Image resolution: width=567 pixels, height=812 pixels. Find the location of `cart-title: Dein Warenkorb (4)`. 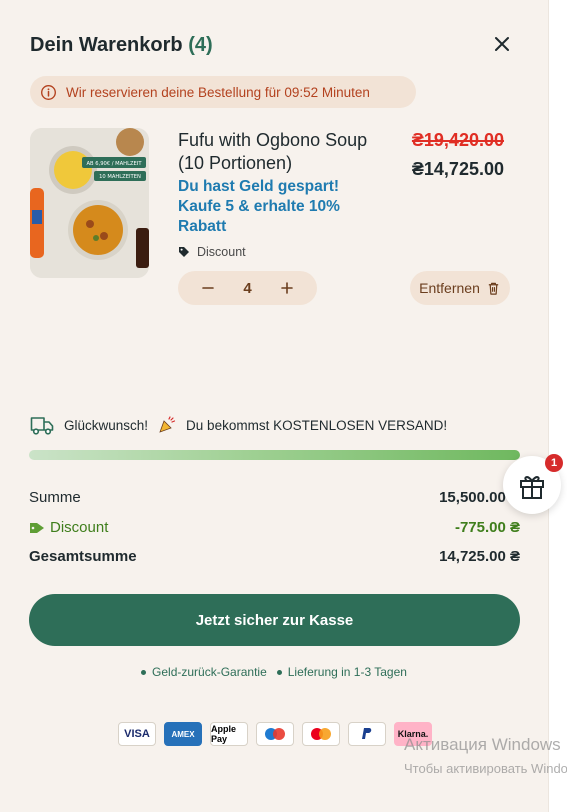

cart-title: Dein Warenkorb (4) is located at coordinates (121, 45).